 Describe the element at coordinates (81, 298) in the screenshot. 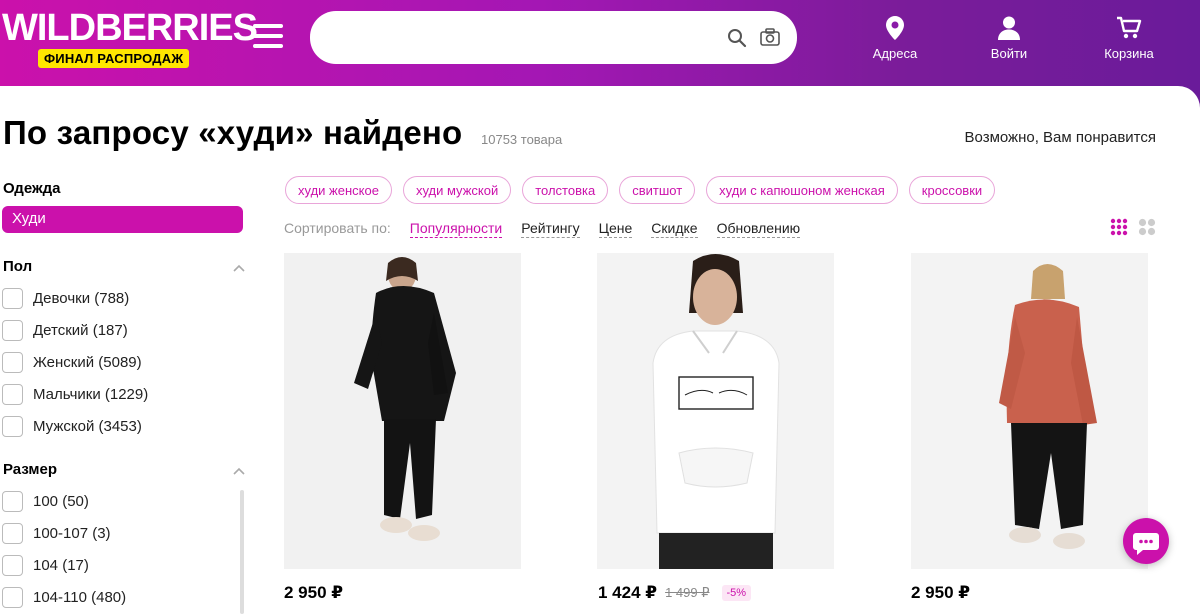

I see `gender-option-label: Девочки (788)` at that location.